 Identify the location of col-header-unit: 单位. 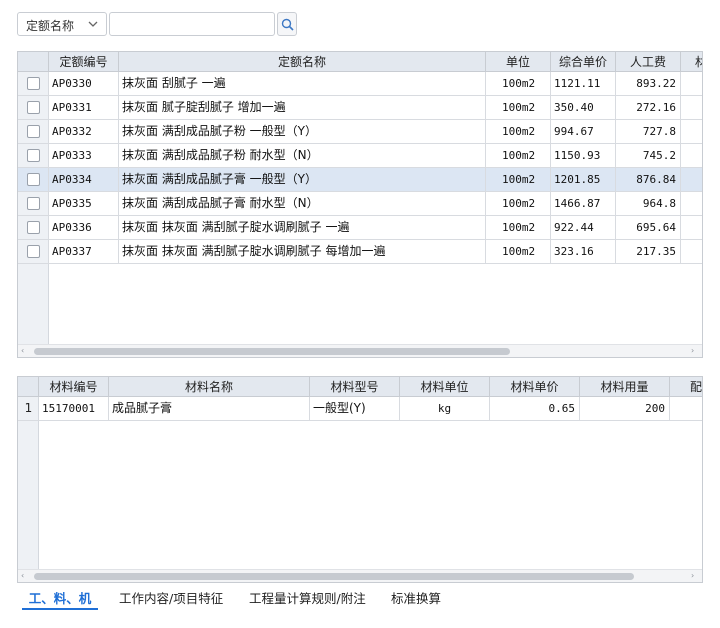
(518, 62).